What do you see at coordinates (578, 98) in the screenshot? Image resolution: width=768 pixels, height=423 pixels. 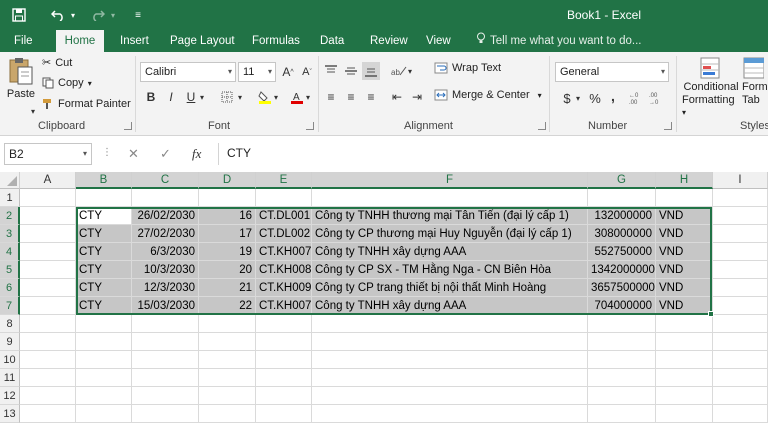 I see `currency-dropdown-icon: ▾` at bounding box center [578, 98].